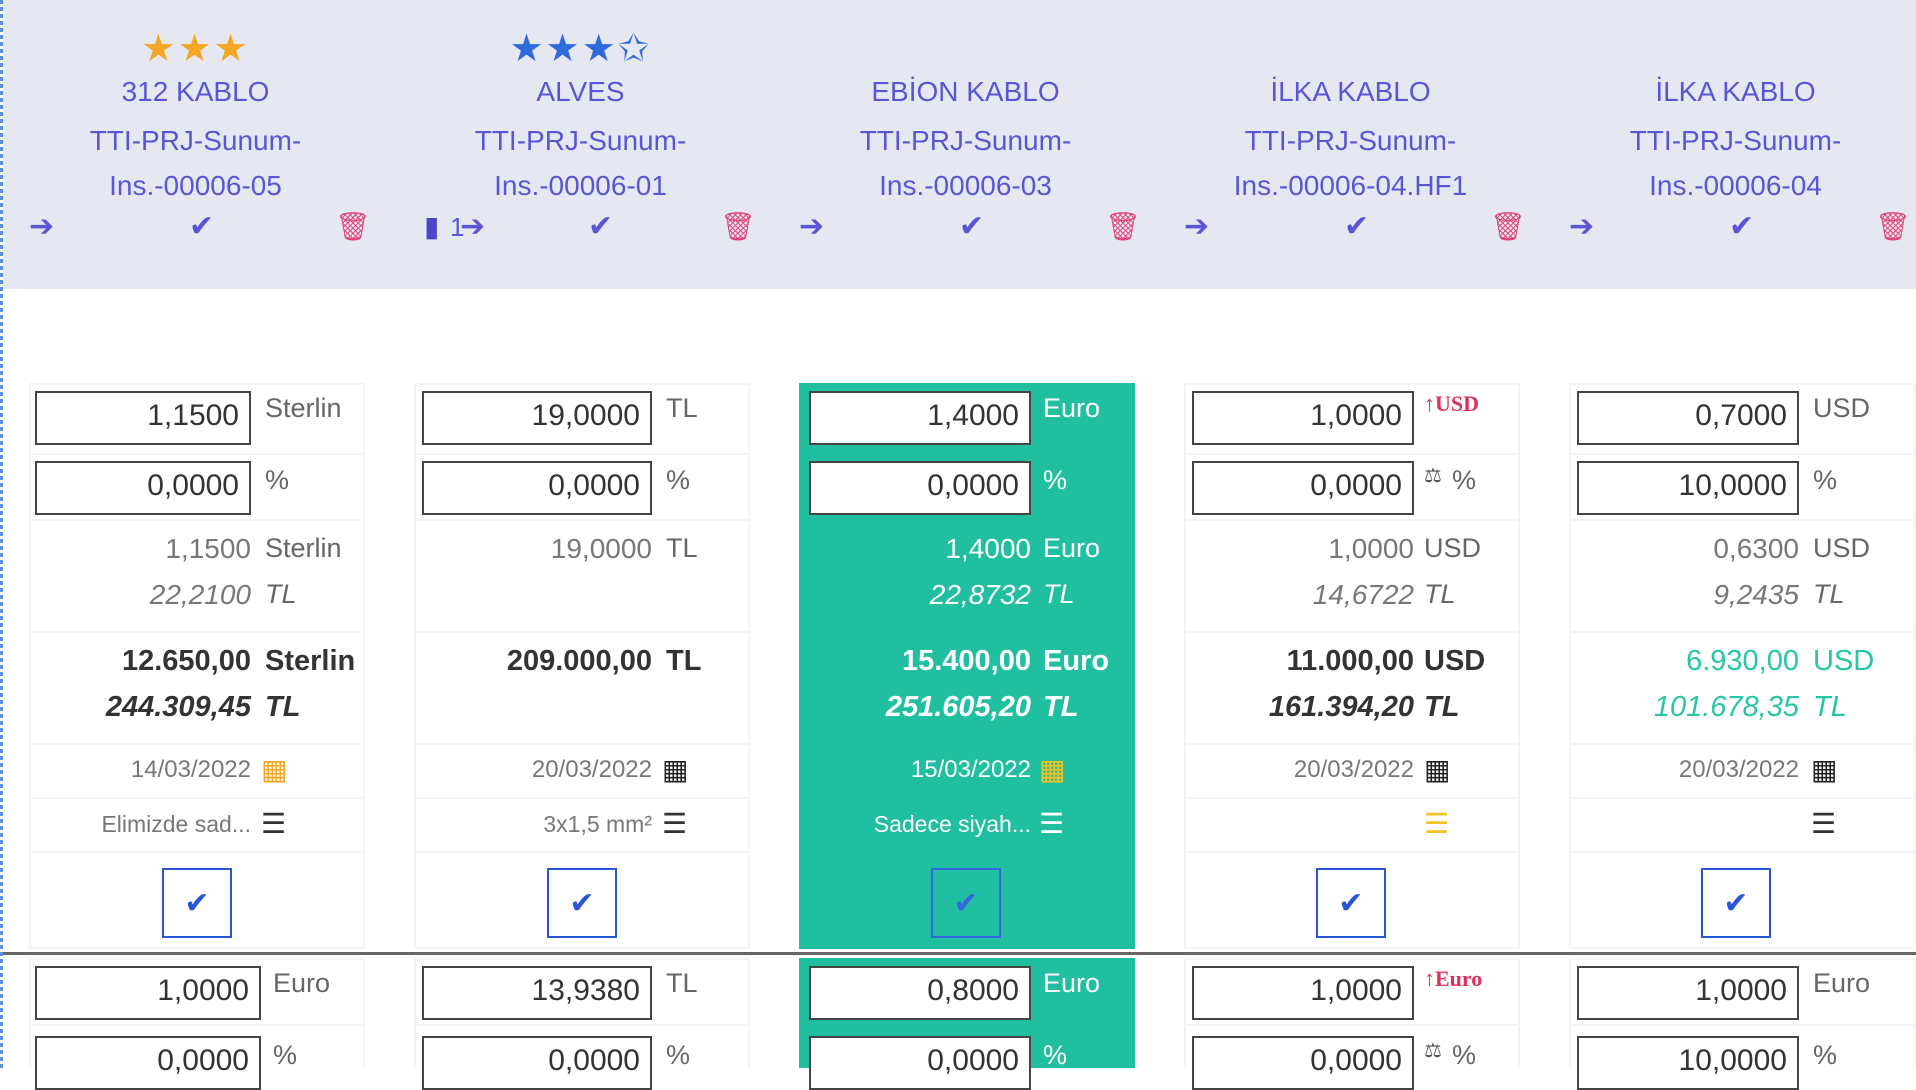 The height and width of the screenshot is (1090, 1916). I want to click on offer-card-row2-1: 1,0000 Euro 0,0000 %, so click(197, 1024).